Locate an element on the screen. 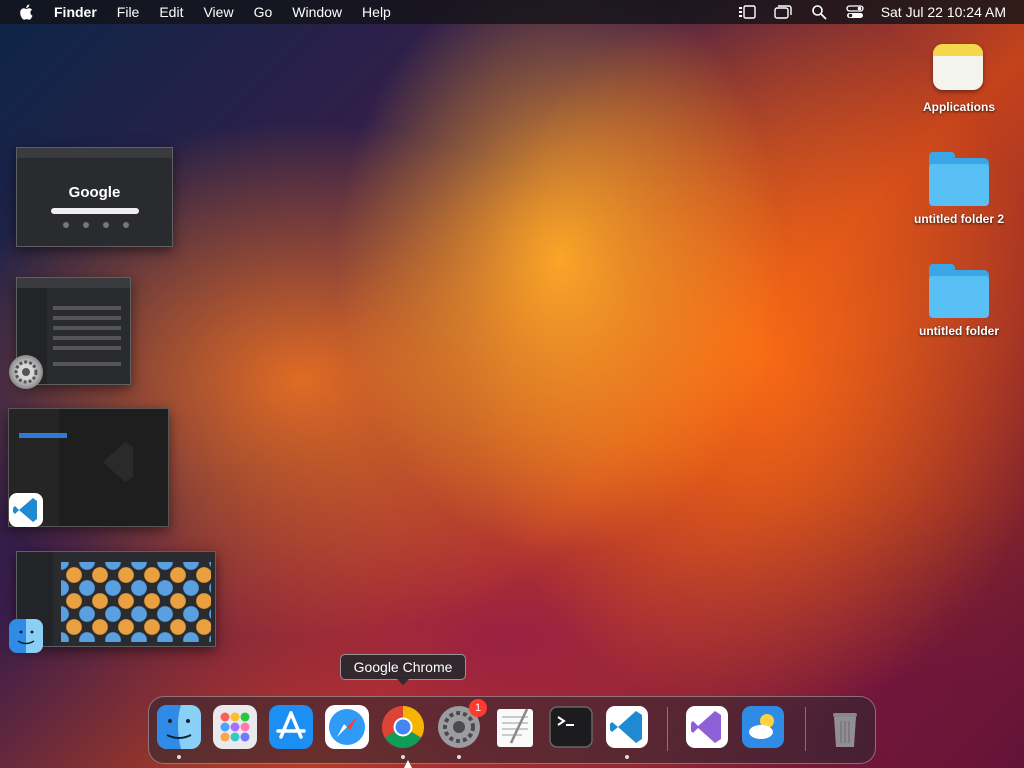  app-store-icon is located at coordinates (291, 727).